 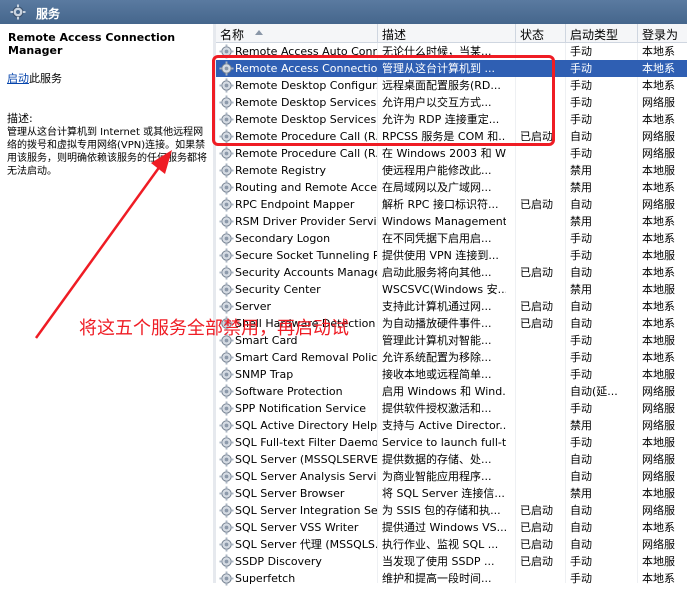 I want to click on column-header-description: 描述, so click(x=444, y=33).